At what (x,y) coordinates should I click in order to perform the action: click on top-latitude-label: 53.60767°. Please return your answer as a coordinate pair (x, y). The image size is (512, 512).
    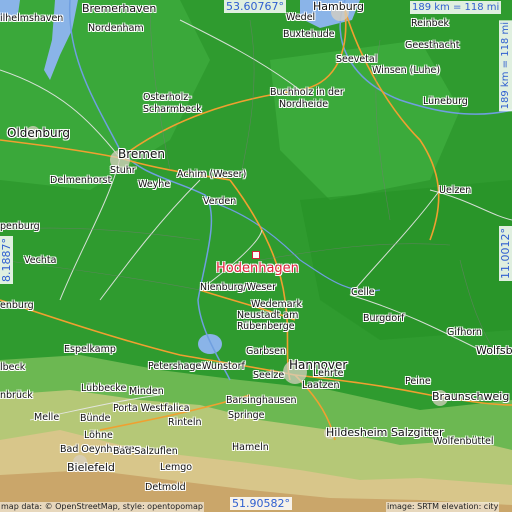
    Looking at the image, I should click on (255, 6).